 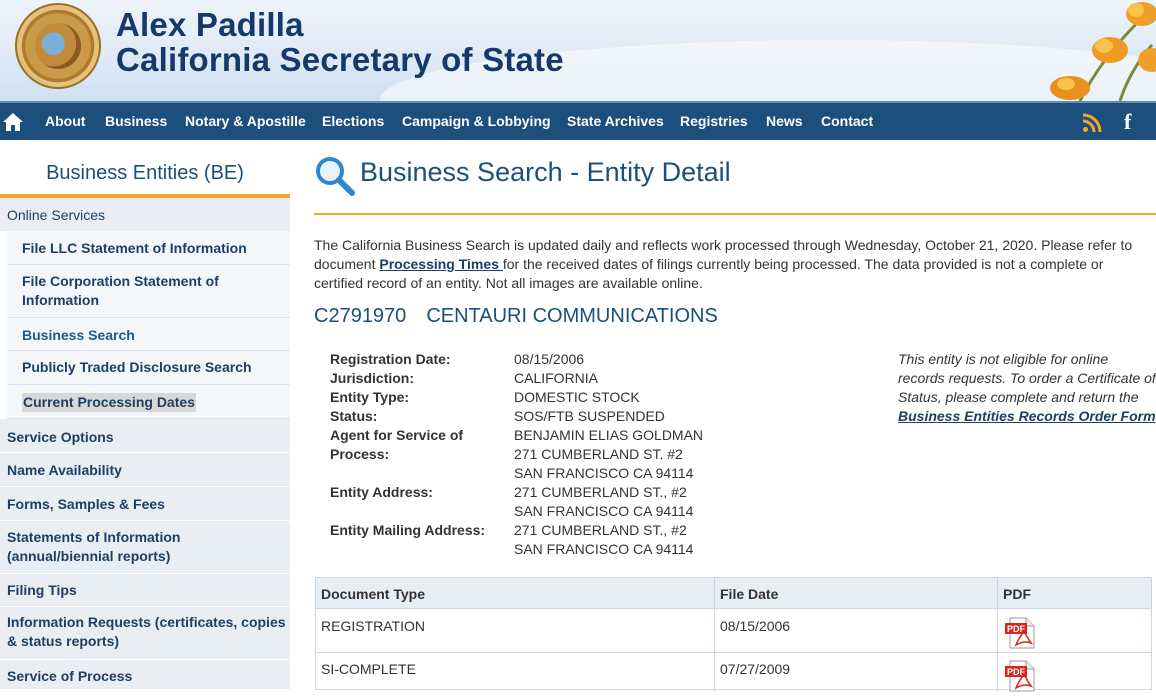 What do you see at coordinates (64, 470) in the screenshot?
I see `sidebar-section-label: Name Availability` at bounding box center [64, 470].